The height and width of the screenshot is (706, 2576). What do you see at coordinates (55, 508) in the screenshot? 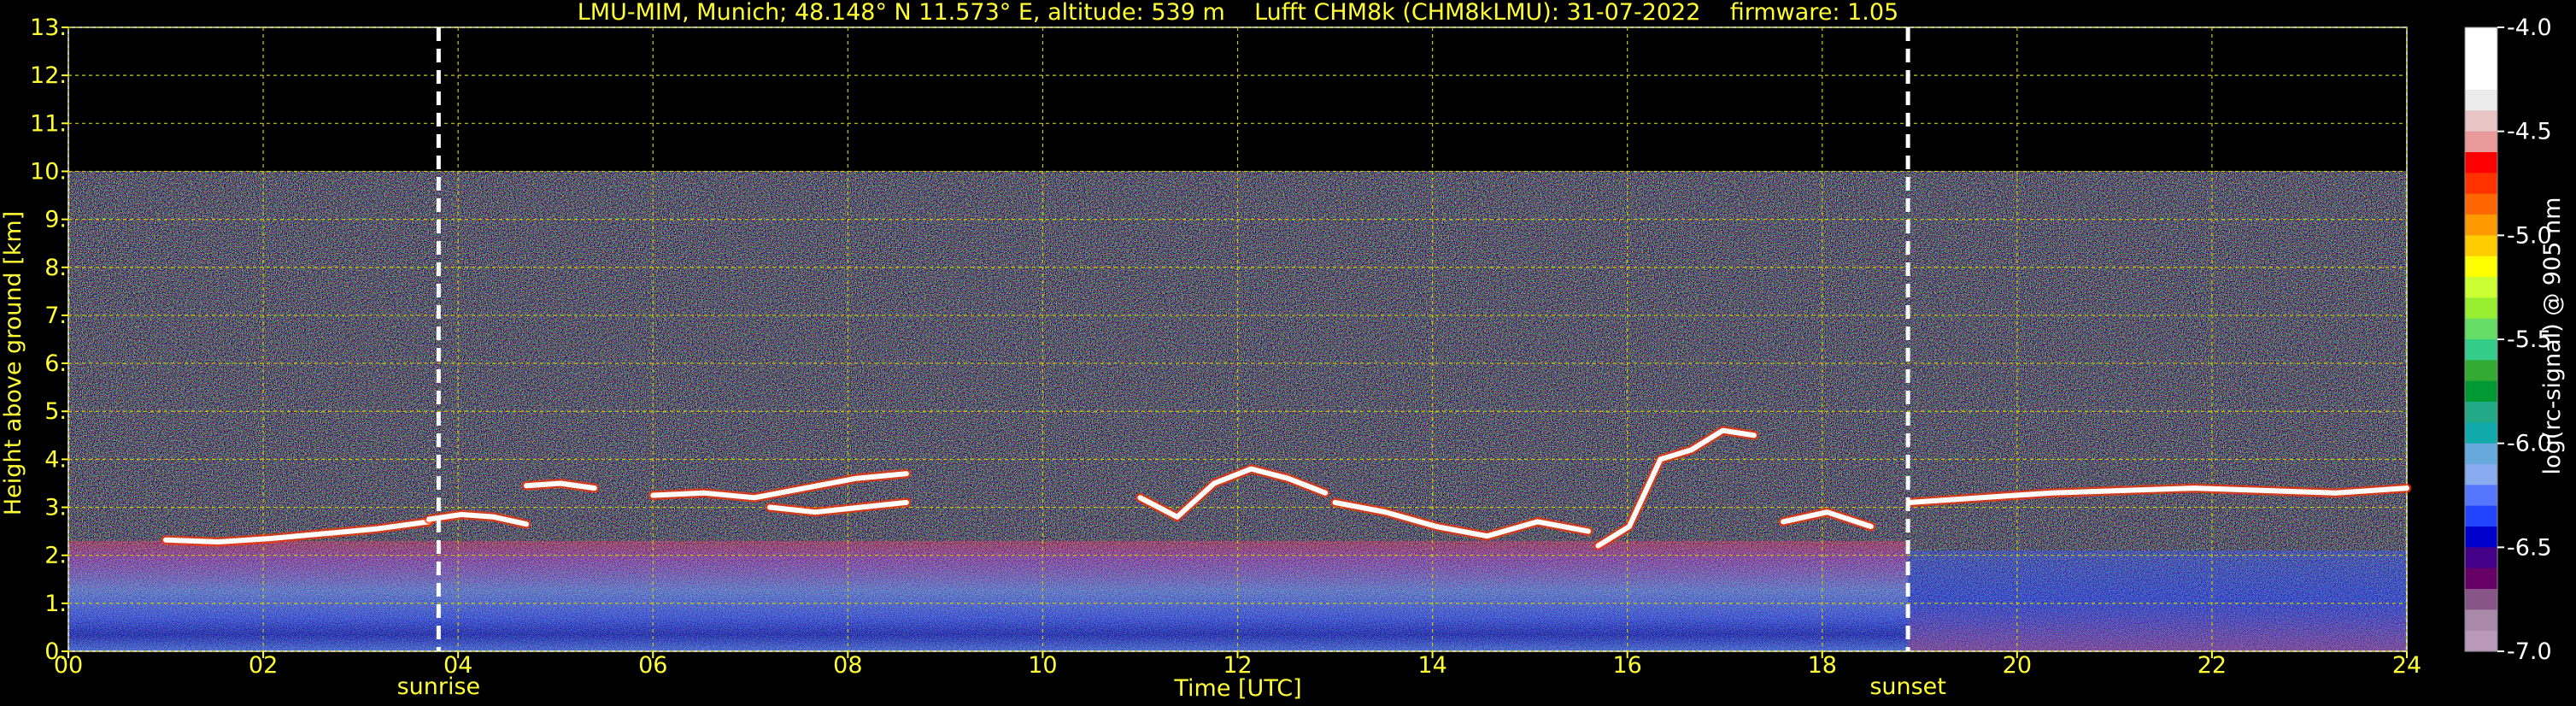
I see `y-tick-label: 3.` at bounding box center [55, 508].